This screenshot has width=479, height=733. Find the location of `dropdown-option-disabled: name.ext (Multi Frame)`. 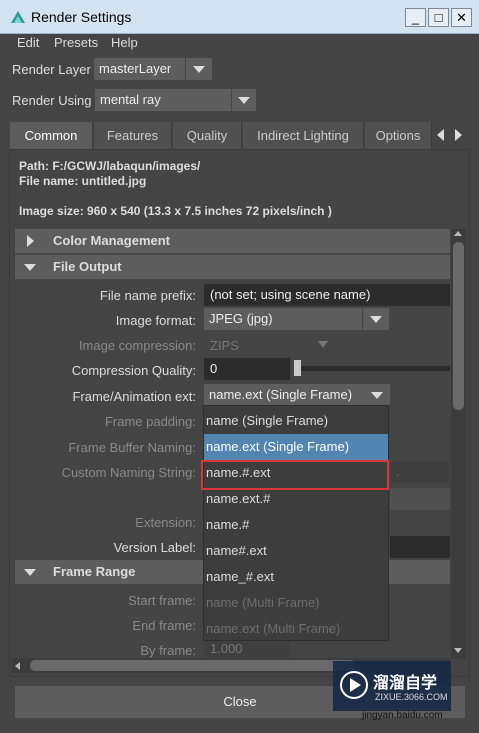

dropdown-option-disabled: name.ext (Multi Frame) is located at coordinates (273, 628).